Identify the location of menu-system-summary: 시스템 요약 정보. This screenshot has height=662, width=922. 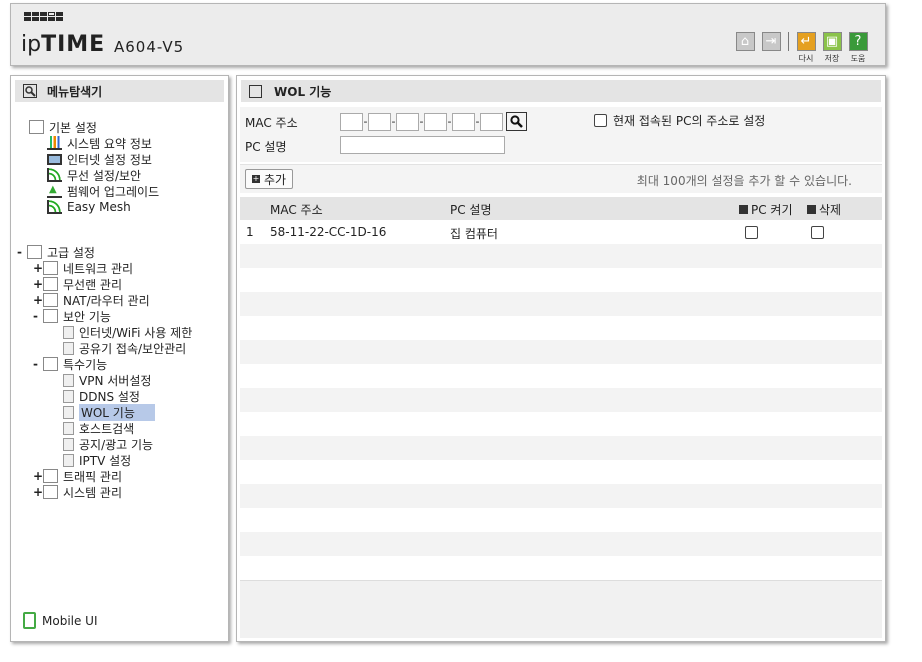
(99, 143).